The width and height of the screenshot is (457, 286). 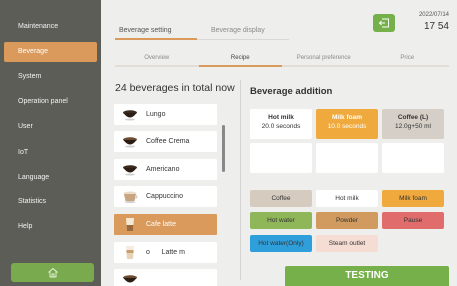 I want to click on sidebar-item-maintenance: Maintenance, so click(x=50, y=27).